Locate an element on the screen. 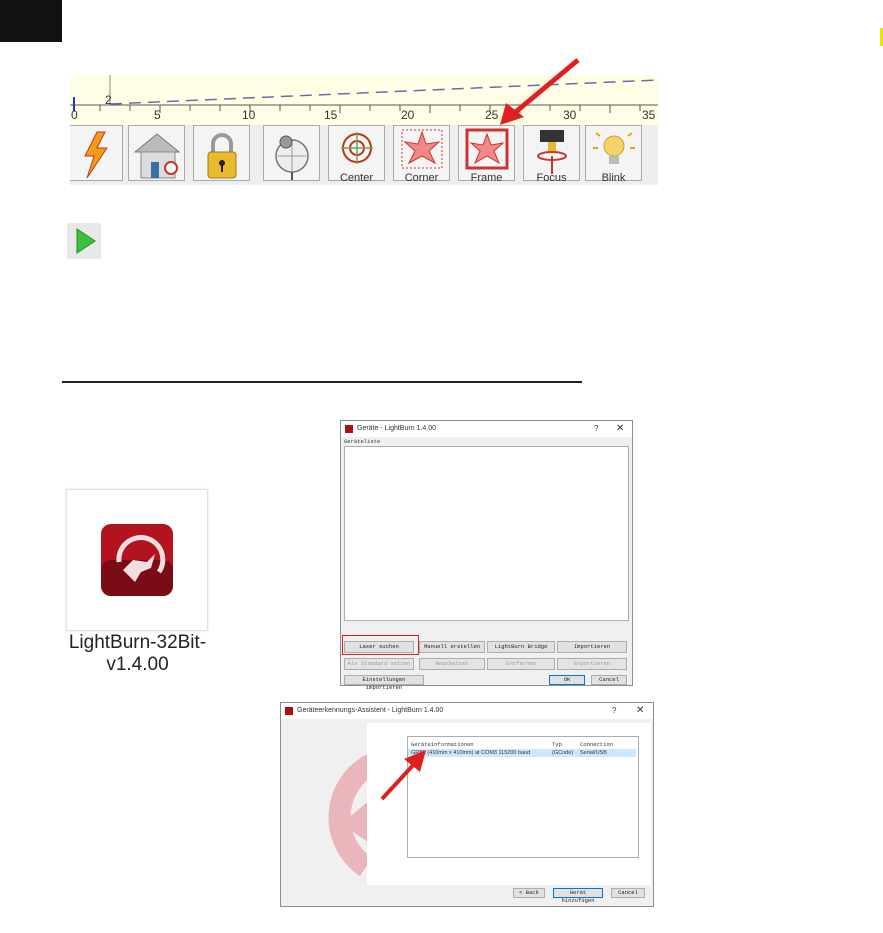  manual-create-button: Manuell erstellen is located at coordinates (452, 647).